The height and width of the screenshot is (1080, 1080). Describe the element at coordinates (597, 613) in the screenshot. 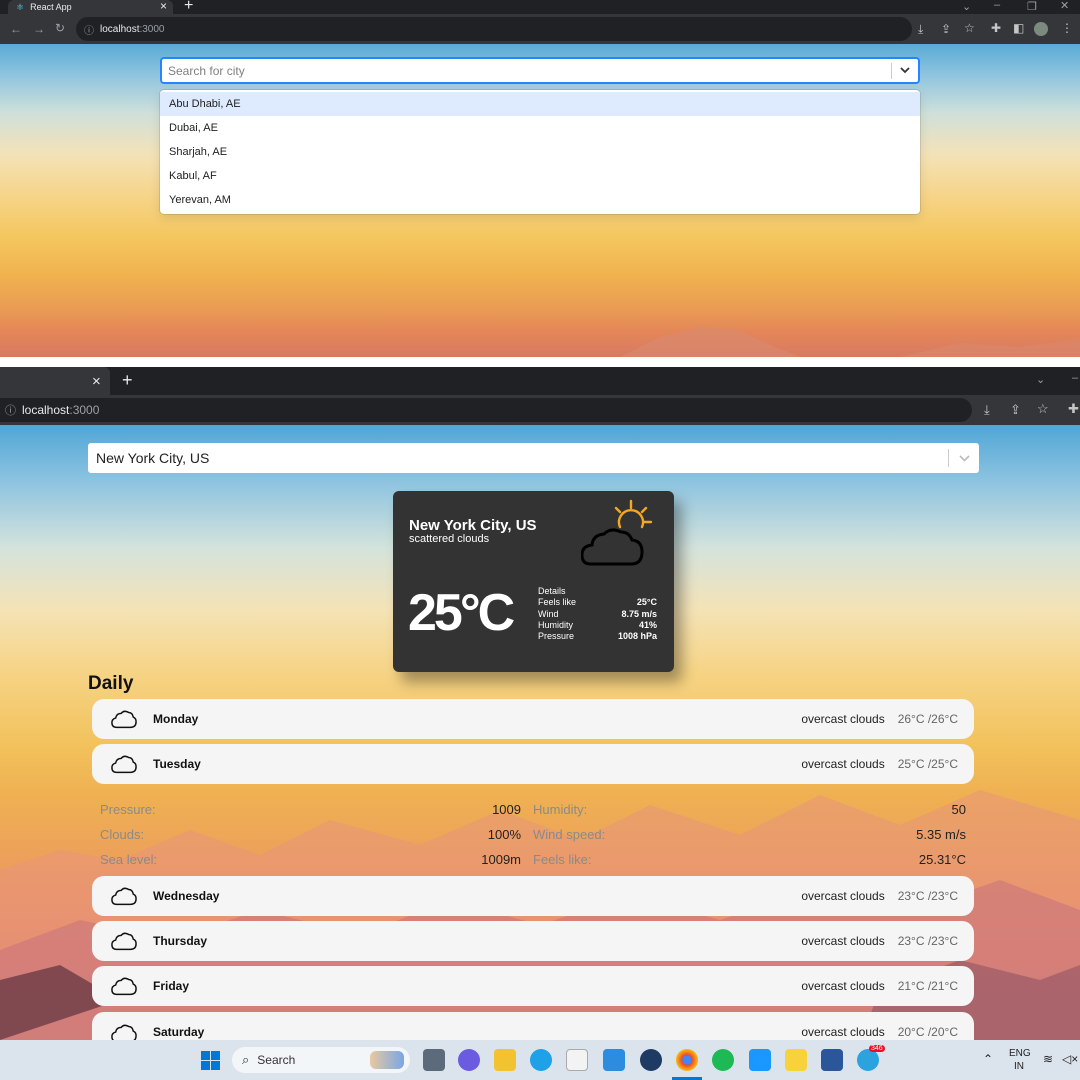

I see `detail-row: Wind 8.75 m/s` at that location.